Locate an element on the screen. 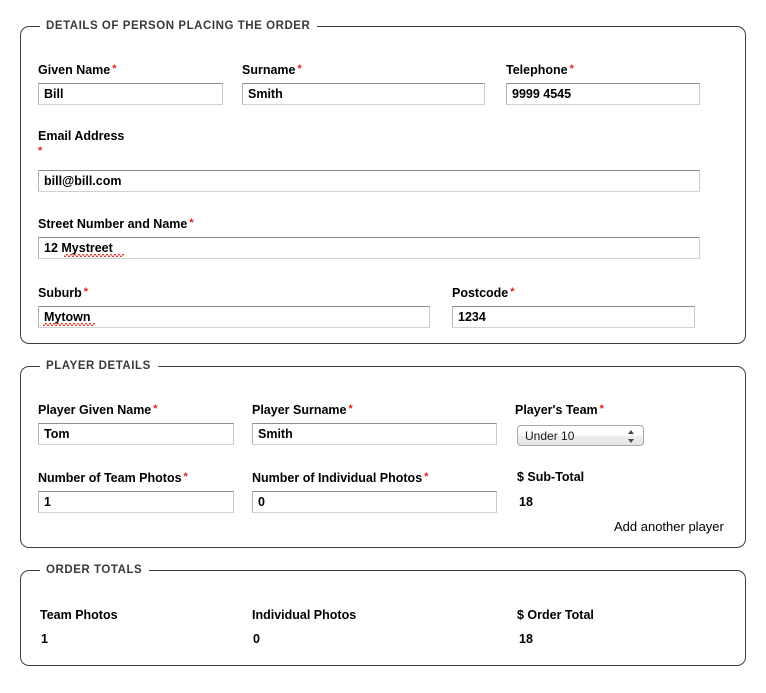 This screenshot has height=693, width=766. panel-legend-order-totals: ORDER TOTALS is located at coordinates (95, 570).